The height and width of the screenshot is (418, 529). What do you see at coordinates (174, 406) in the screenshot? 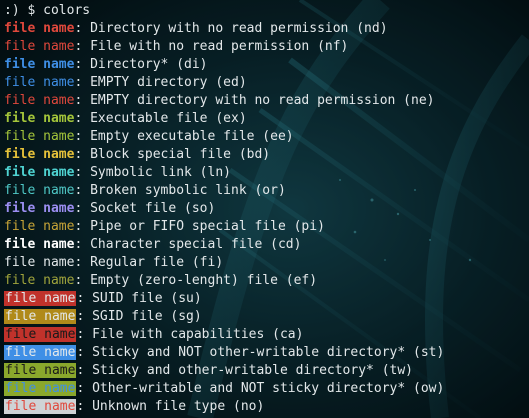
I see `file-type-description: Unknown file type (no)` at bounding box center [174, 406].